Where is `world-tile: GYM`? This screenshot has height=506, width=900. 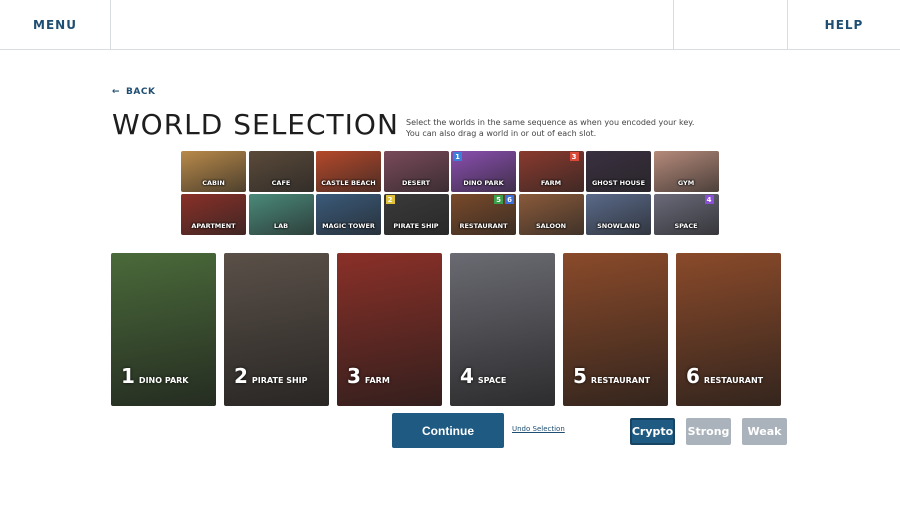 world-tile: GYM is located at coordinates (686, 171).